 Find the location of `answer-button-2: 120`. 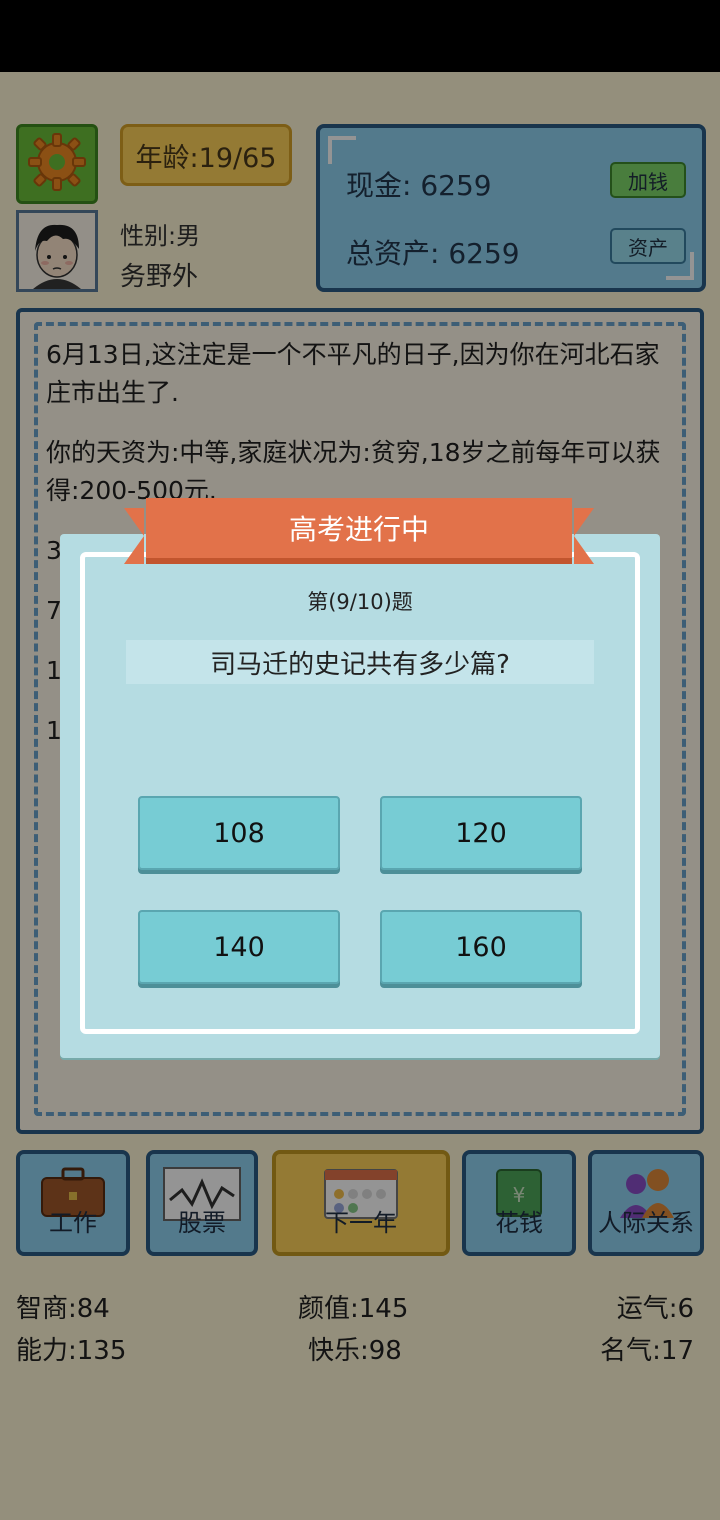

answer-button-2: 120 is located at coordinates (481, 833).